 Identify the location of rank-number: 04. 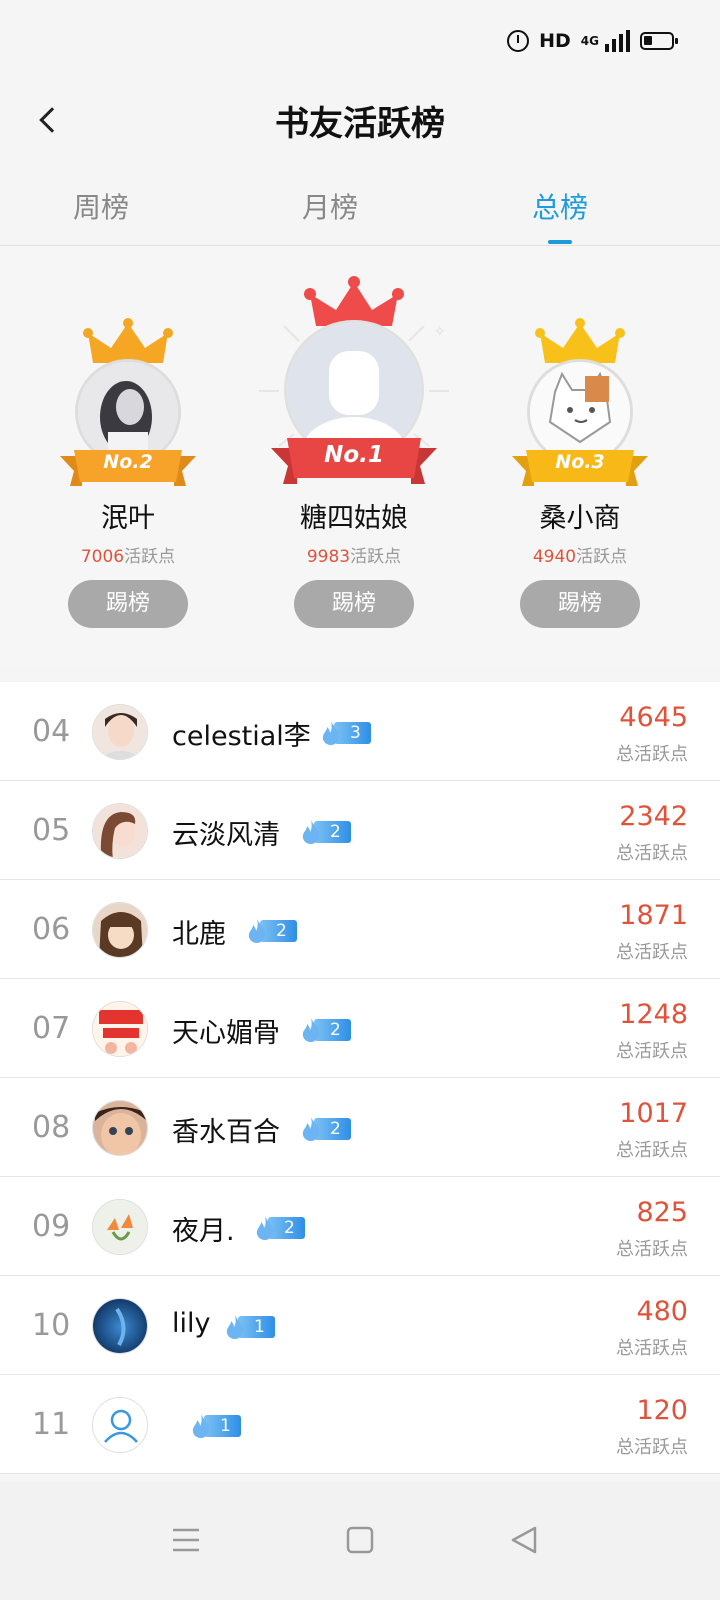
(51, 731).